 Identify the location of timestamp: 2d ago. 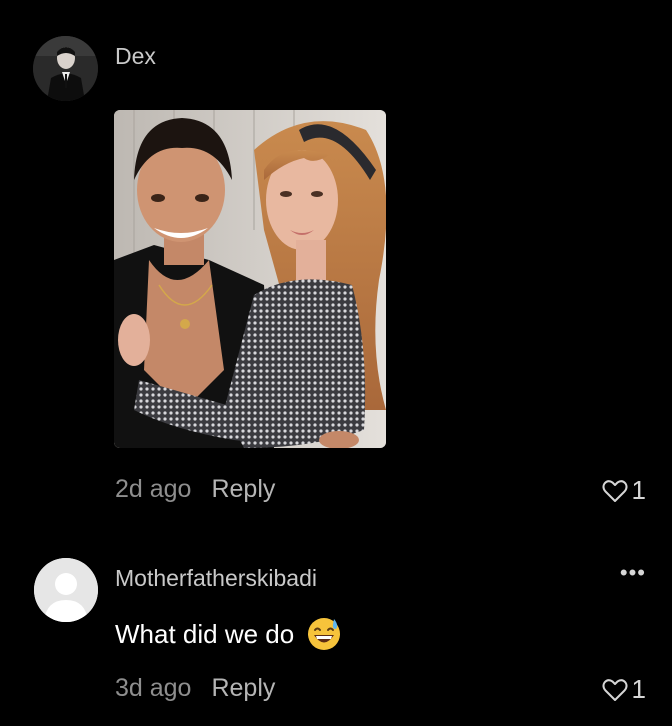
(153, 489).